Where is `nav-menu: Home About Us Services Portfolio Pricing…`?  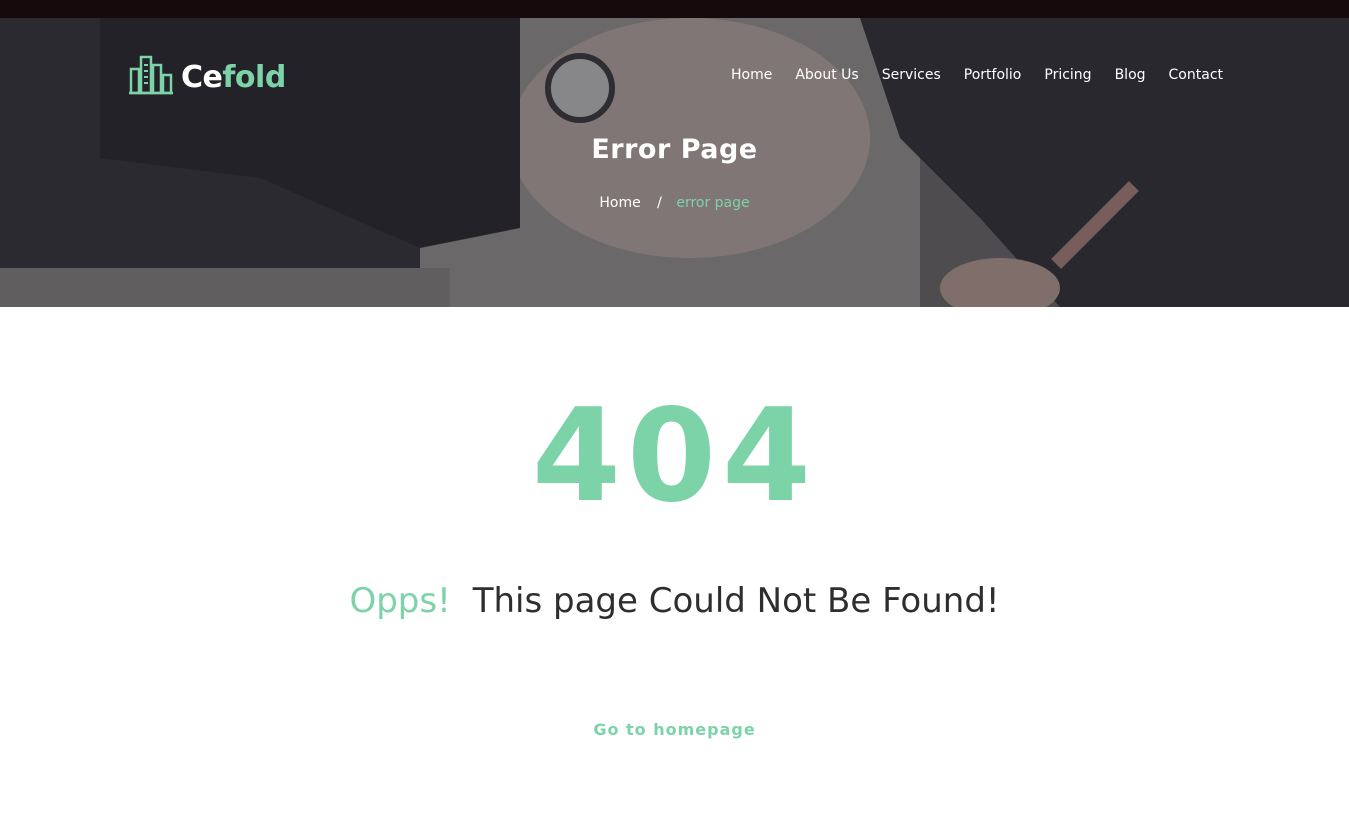
nav-menu: Home About Us Services Portfolio Pricing… is located at coordinates (977, 75).